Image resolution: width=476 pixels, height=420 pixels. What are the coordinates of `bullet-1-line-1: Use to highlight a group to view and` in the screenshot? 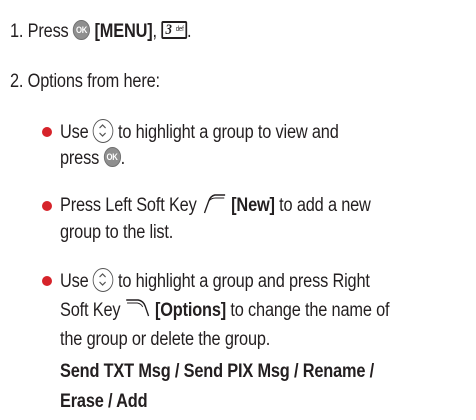 It's located at (199, 132).